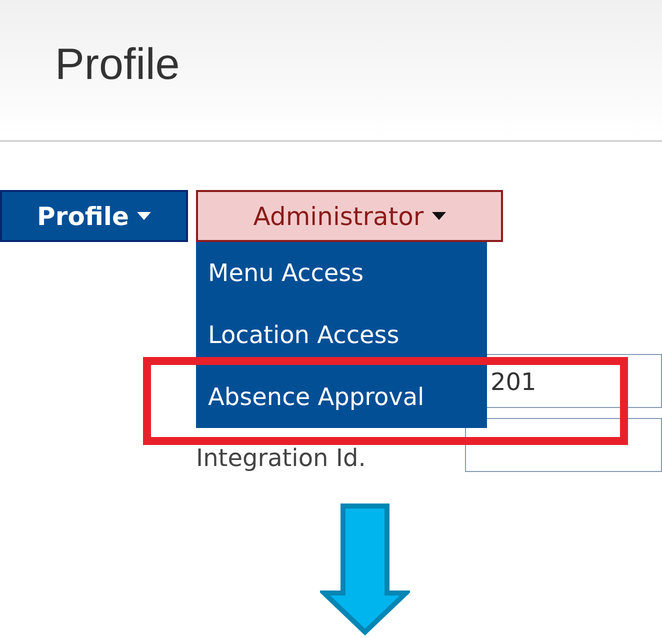 The image size is (662, 638). Describe the element at coordinates (117, 65) in the screenshot. I see `page-title: Profile` at that location.